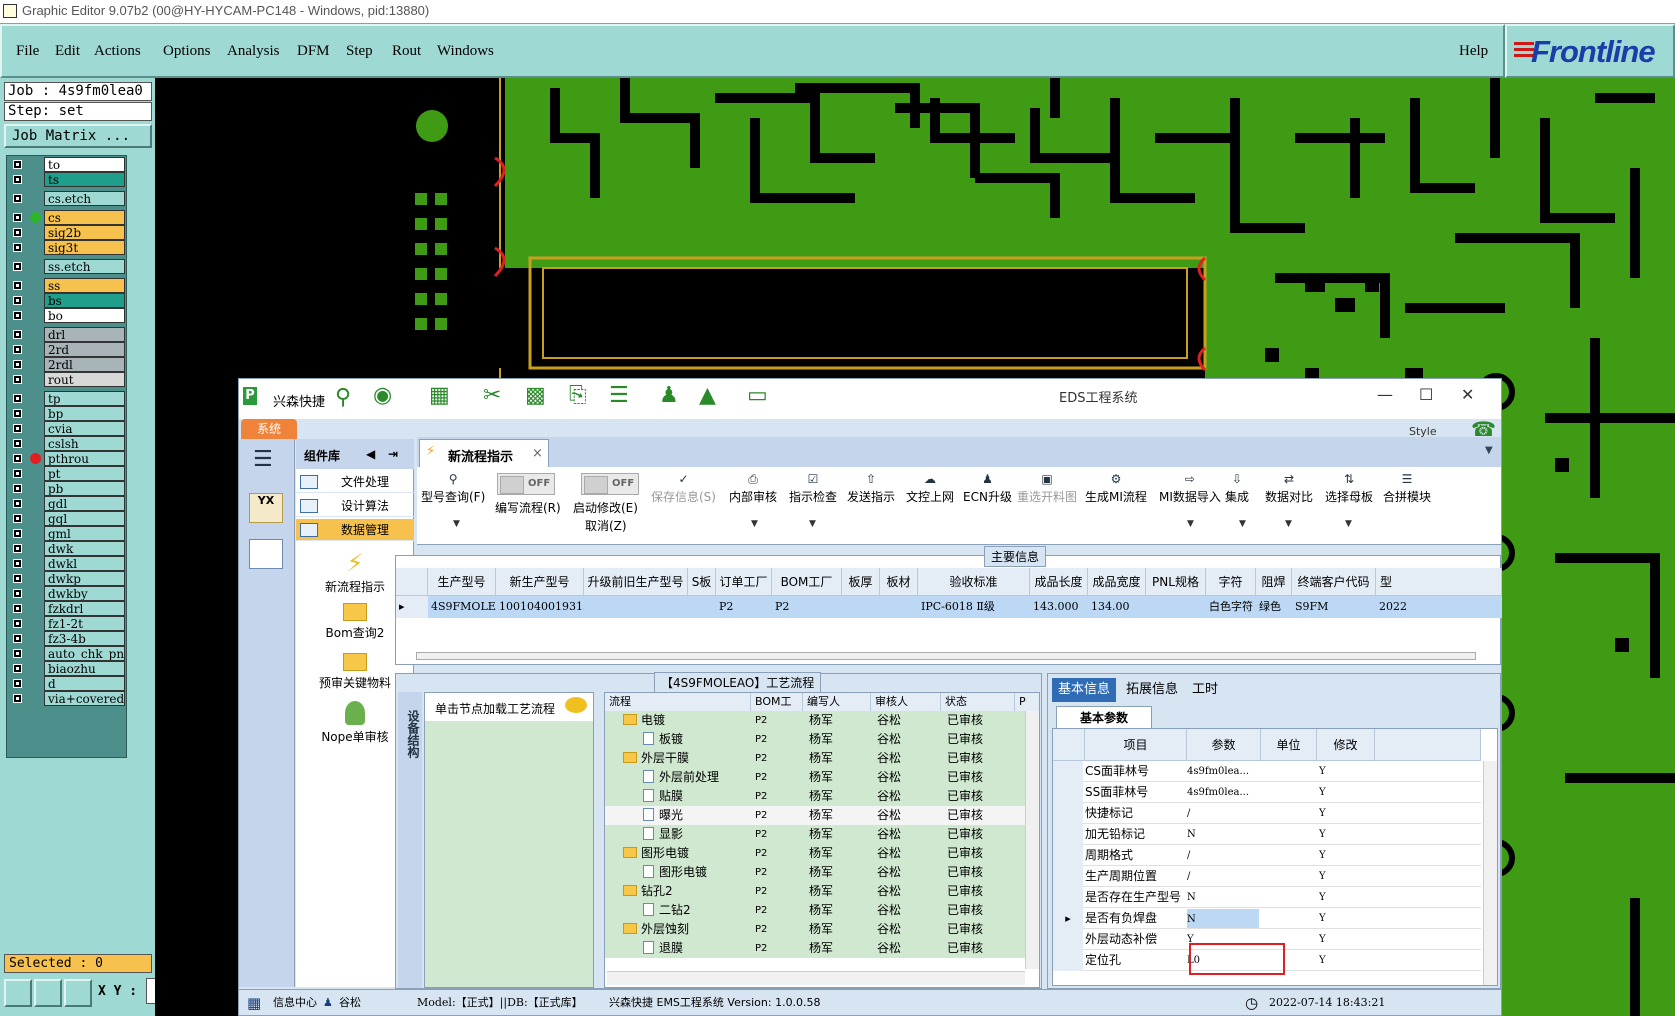  I want to click on layer-row: pb, so click(67, 488).